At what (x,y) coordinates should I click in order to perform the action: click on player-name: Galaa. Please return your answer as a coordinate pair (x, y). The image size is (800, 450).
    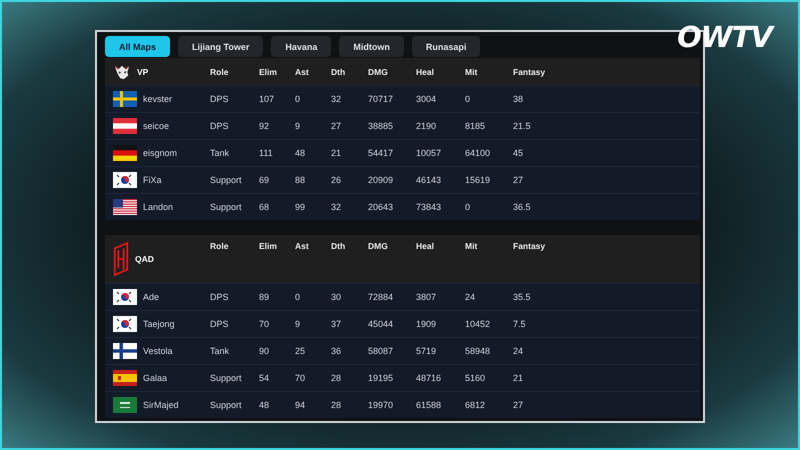
    Looking at the image, I should click on (155, 378).